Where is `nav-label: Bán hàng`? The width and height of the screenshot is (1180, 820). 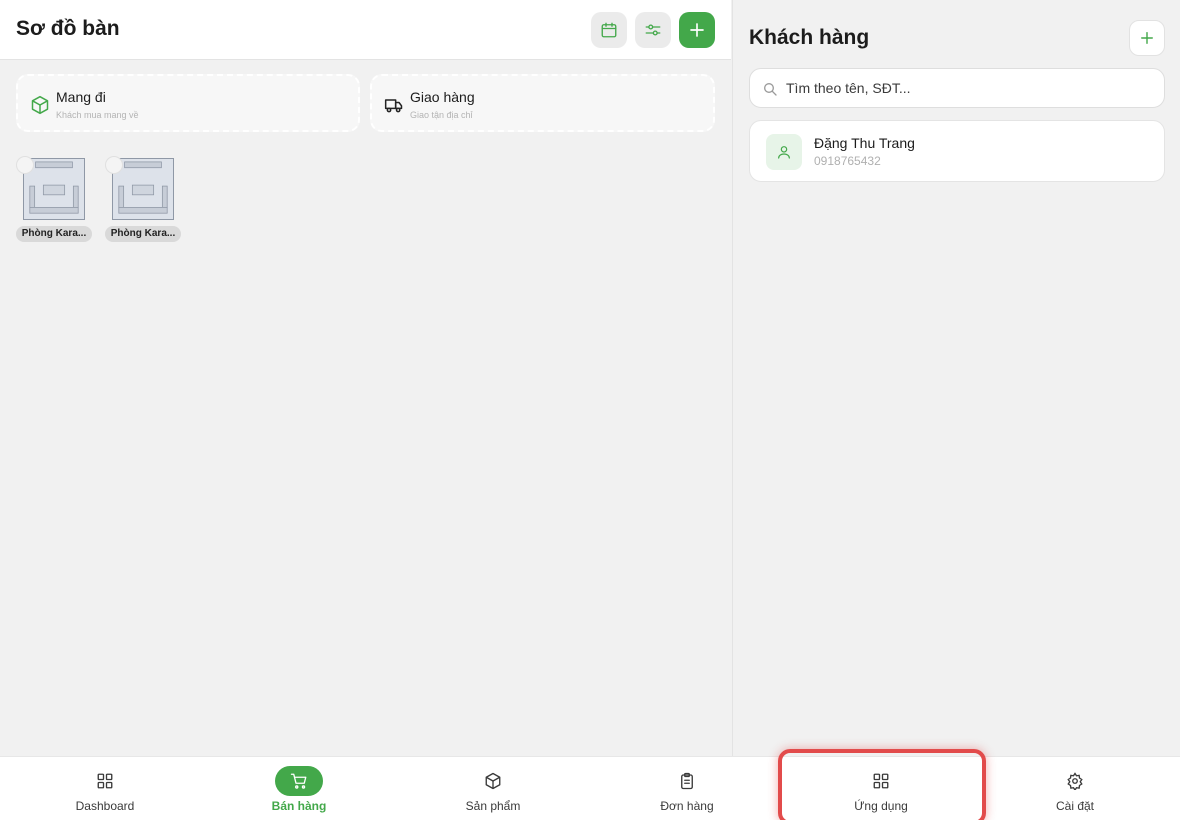 nav-label: Bán hàng is located at coordinates (299, 806).